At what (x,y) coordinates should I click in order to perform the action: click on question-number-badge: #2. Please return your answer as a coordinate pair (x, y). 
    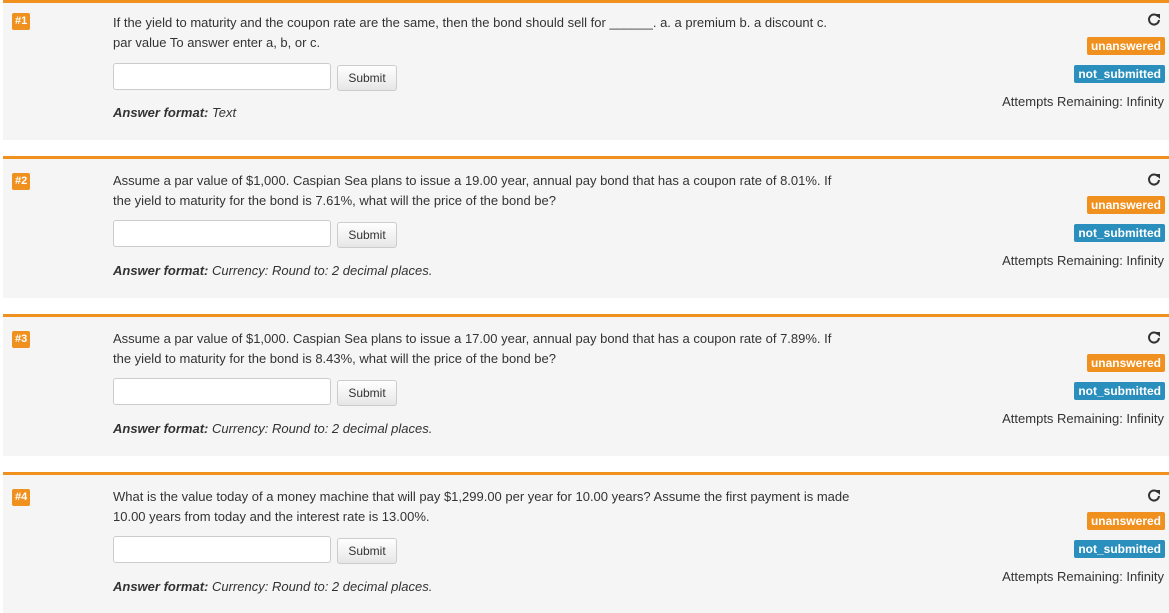
    Looking at the image, I should click on (21, 181).